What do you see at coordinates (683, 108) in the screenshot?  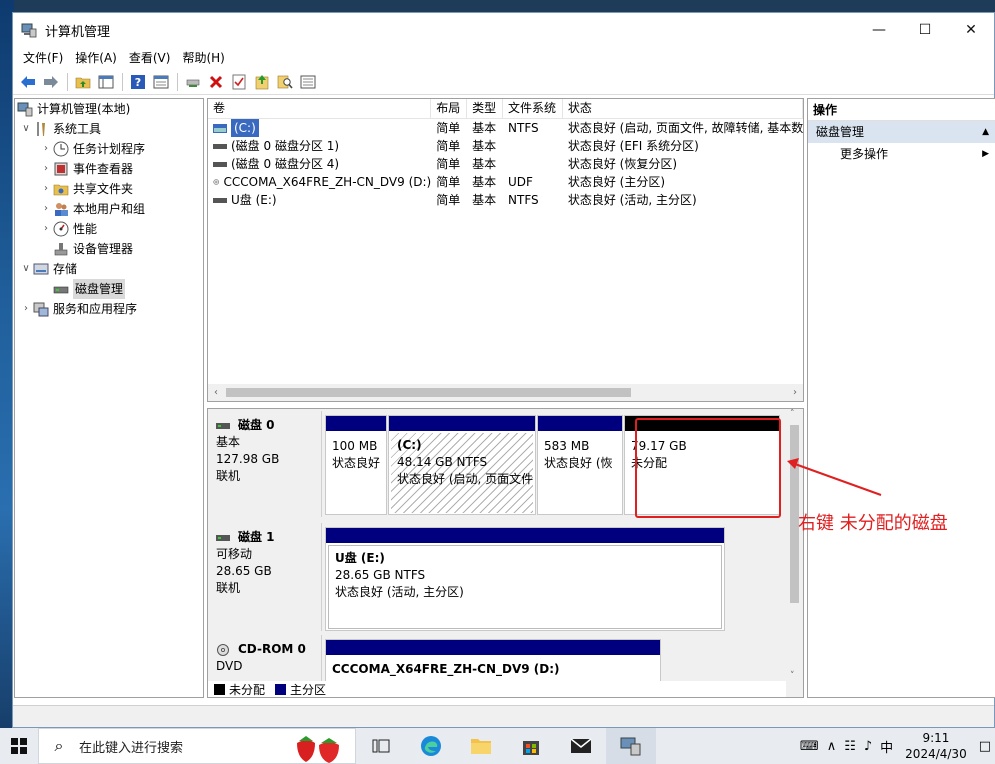 I see `column-header-status: 状态` at bounding box center [683, 108].